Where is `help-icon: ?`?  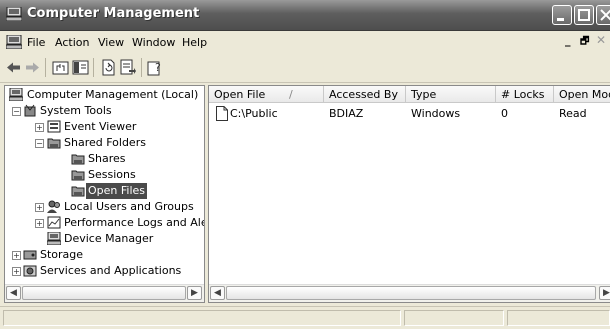
help-icon: ? is located at coordinates (155, 67).